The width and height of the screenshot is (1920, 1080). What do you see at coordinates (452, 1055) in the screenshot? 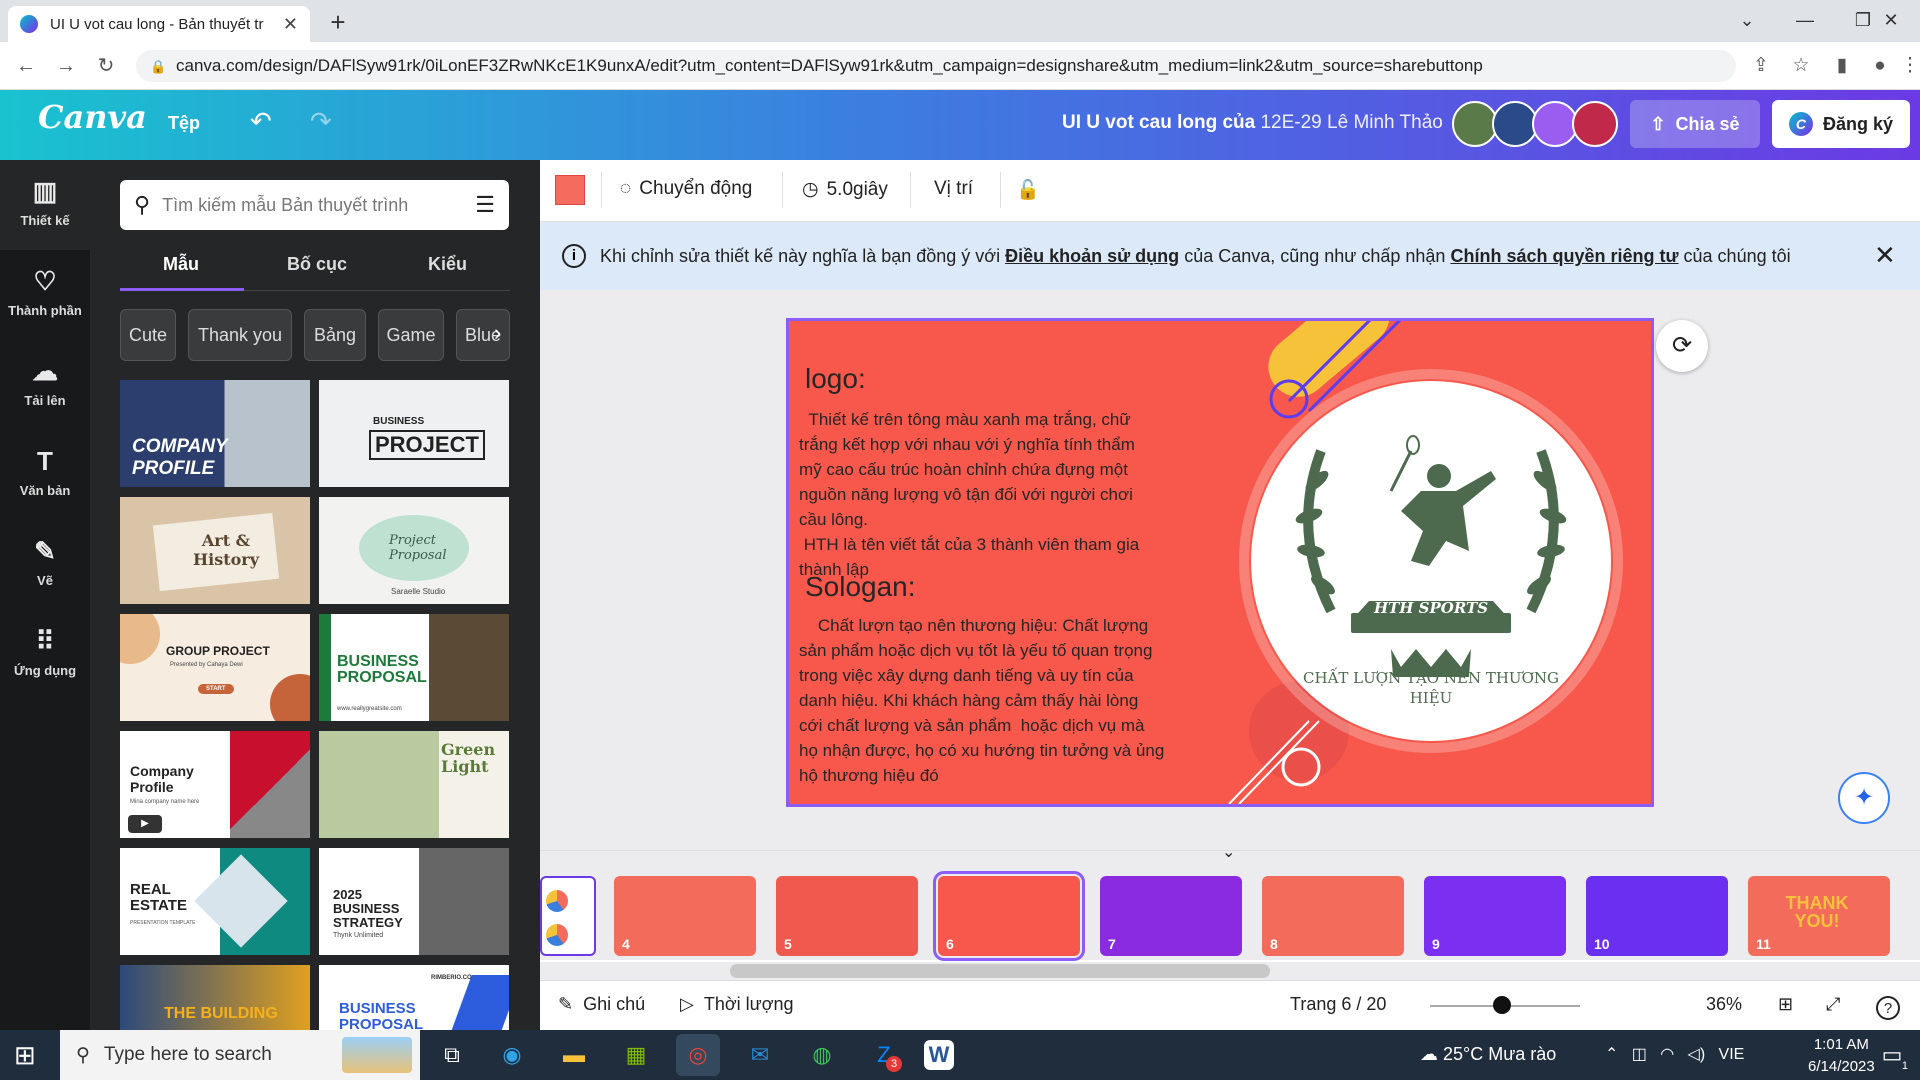
I see `task-view-icon: ⧉` at bounding box center [452, 1055].